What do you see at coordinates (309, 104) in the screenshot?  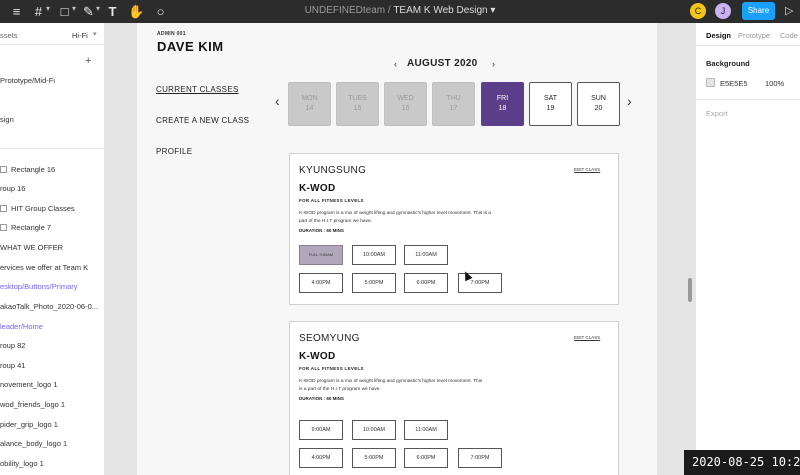 I see `day-mon: MON 14` at bounding box center [309, 104].